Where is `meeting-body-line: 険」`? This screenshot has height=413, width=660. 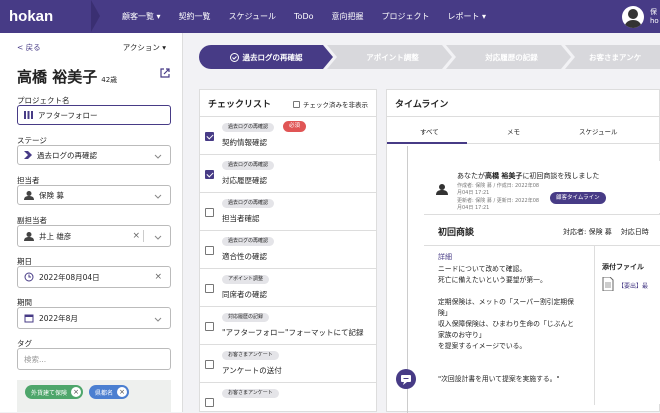 meeting-body-line: 険」 is located at coordinates (445, 313).